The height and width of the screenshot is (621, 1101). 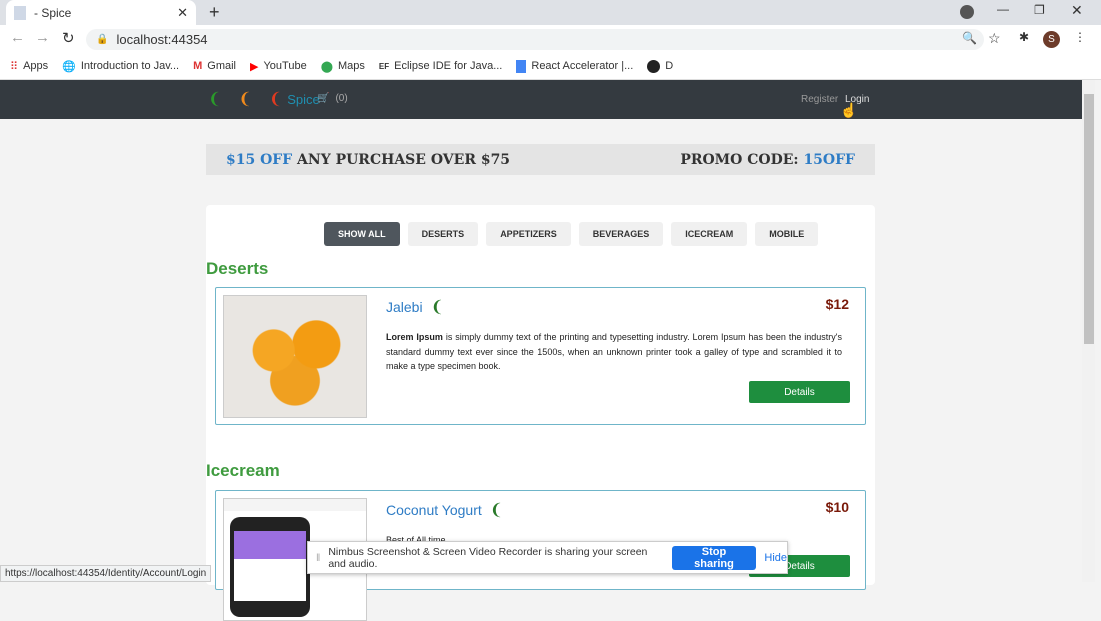 I want to click on register-link: Register, so click(x=819, y=99).